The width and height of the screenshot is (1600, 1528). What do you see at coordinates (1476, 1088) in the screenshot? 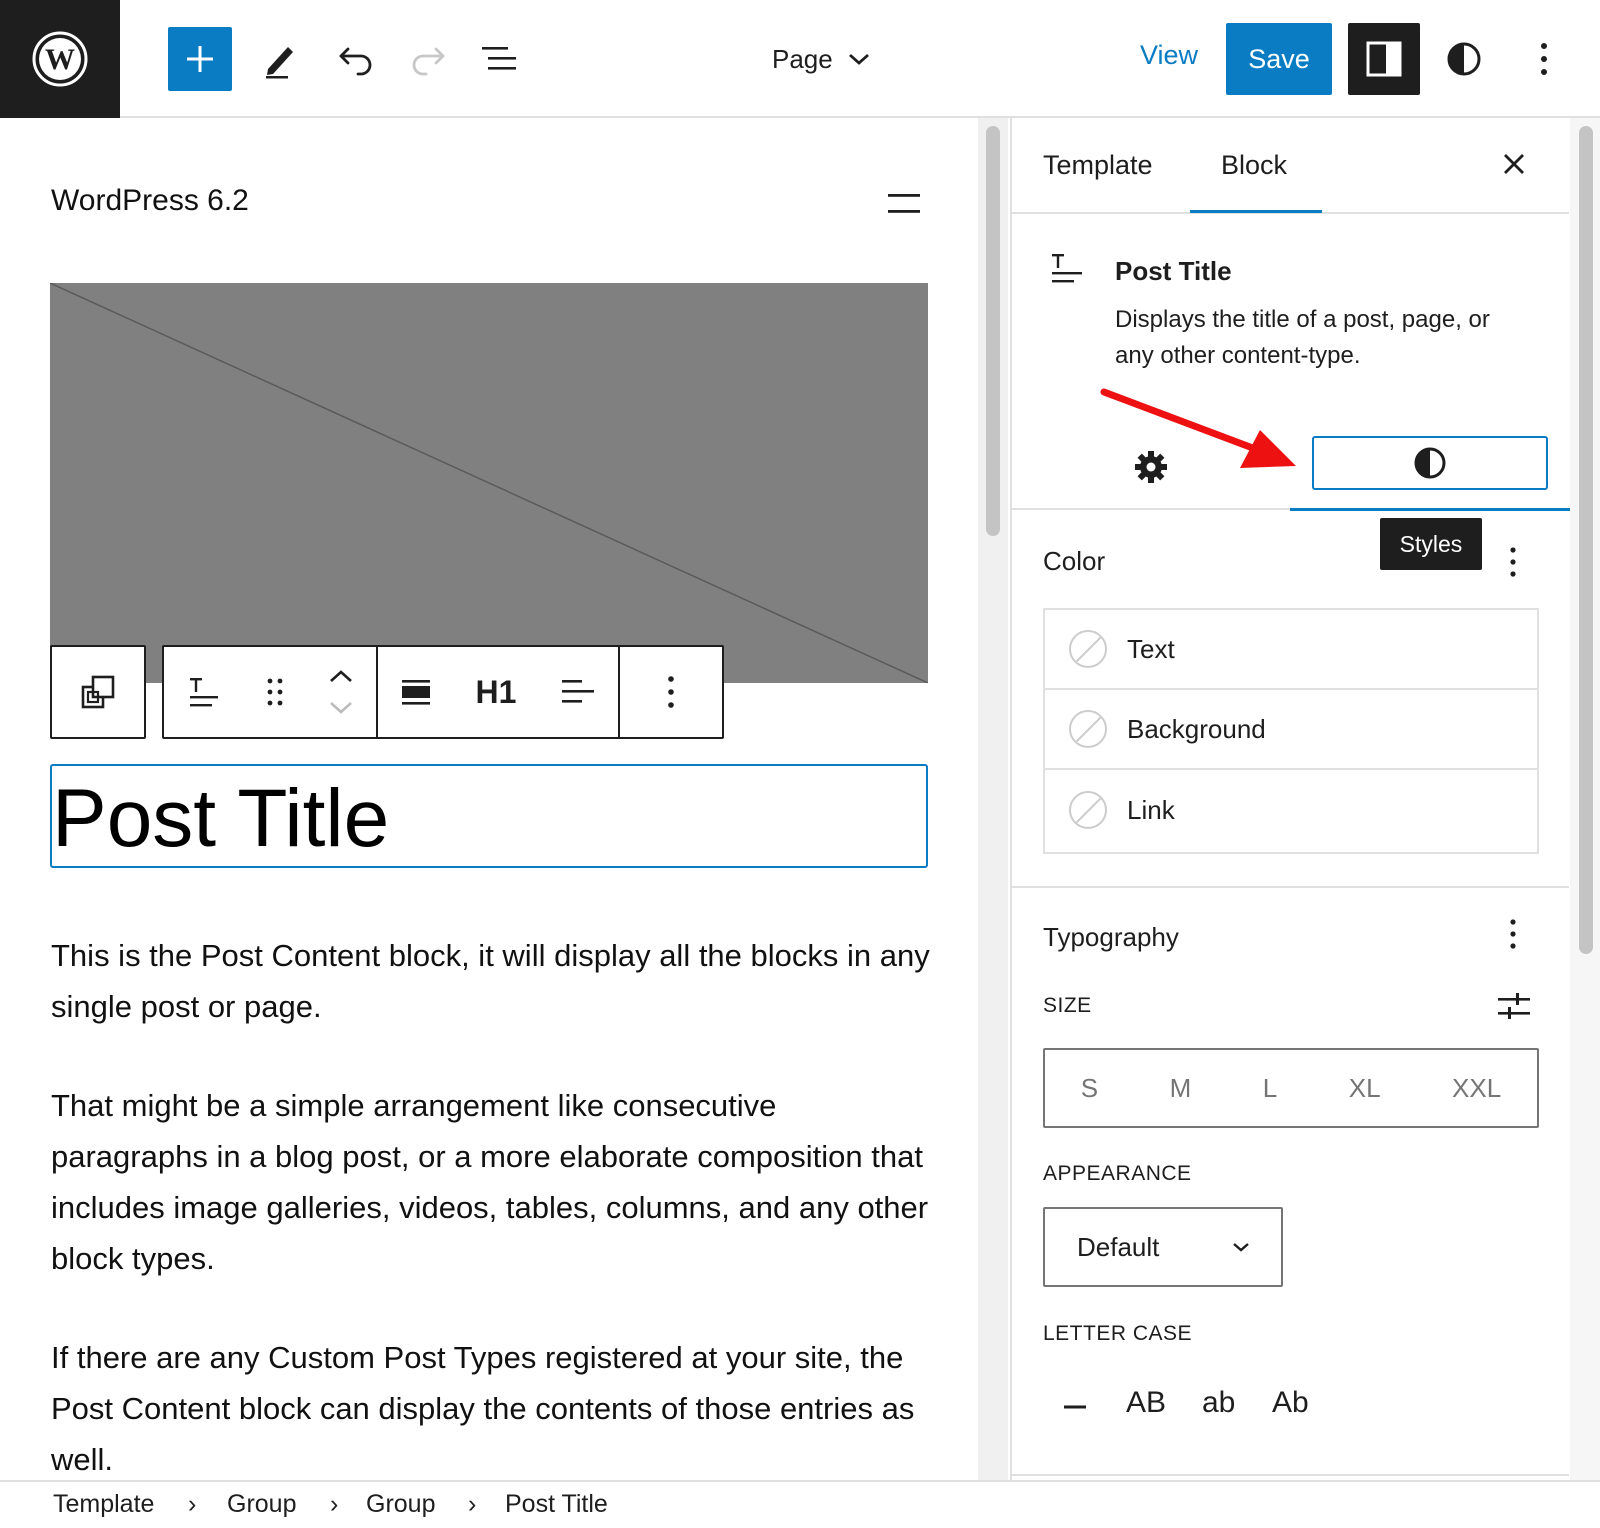
I see `font-size-option-xxl: XXL` at bounding box center [1476, 1088].